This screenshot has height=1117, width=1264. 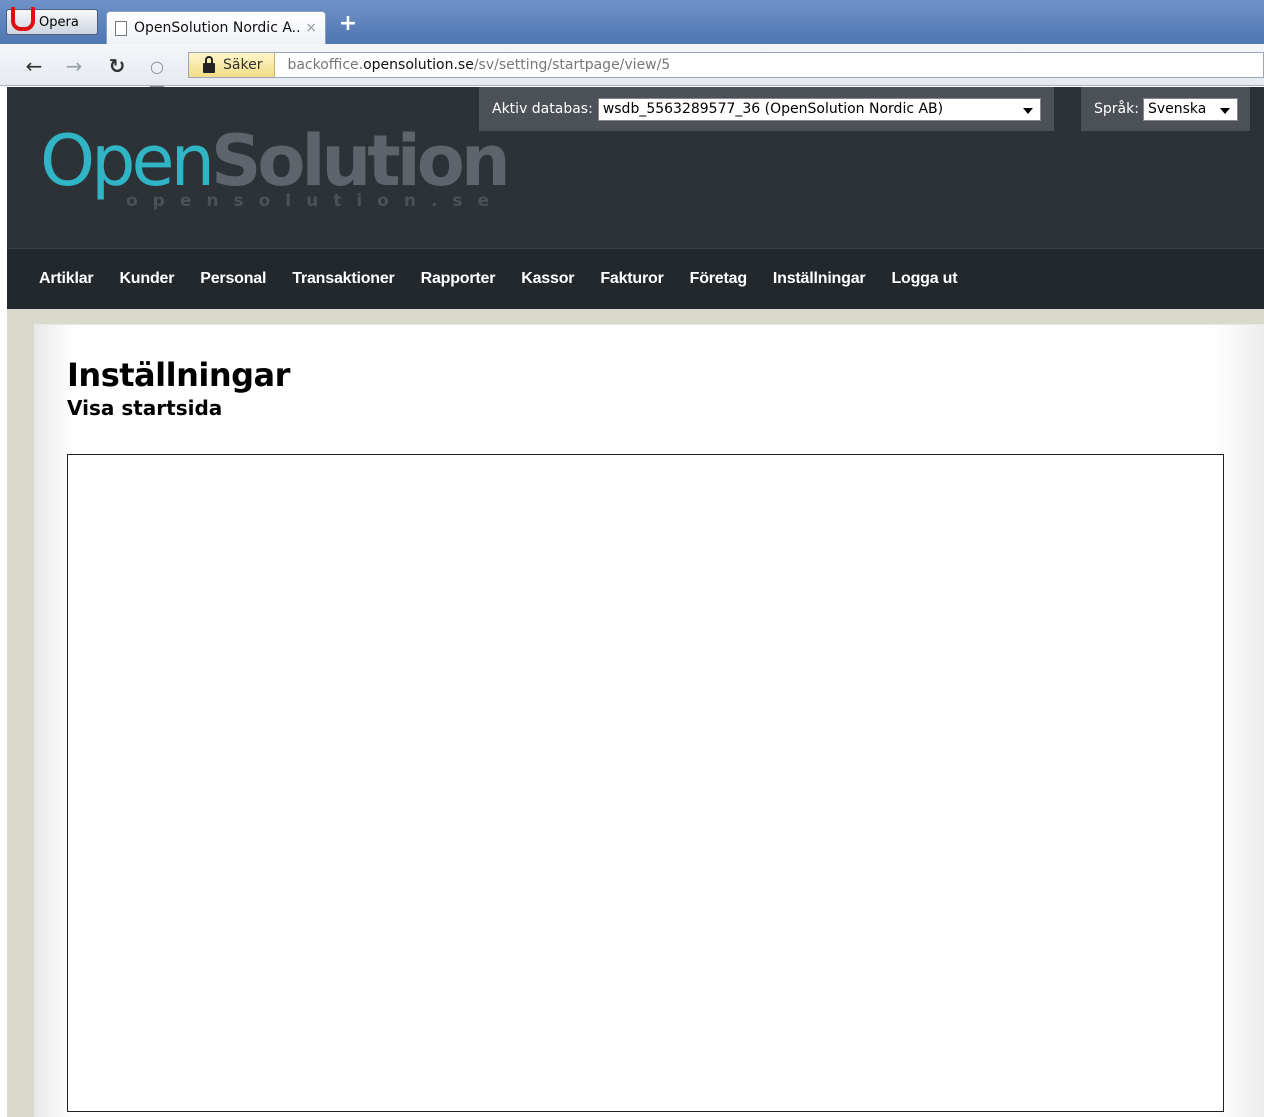 What do you see at coordinates (547, 279) in the screenshot?
I see `nav-item-kassor: Kassor` at bounding box center [547, 279].